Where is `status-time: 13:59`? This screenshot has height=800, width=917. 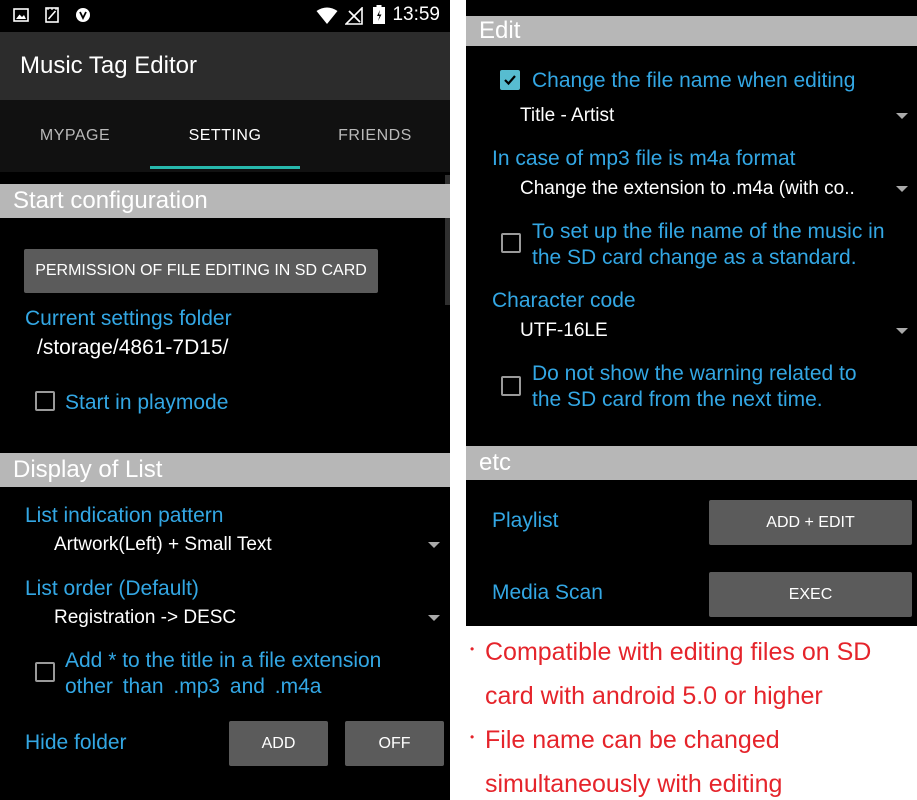 status-time: 13:59 is located at coordinates (416, 14).